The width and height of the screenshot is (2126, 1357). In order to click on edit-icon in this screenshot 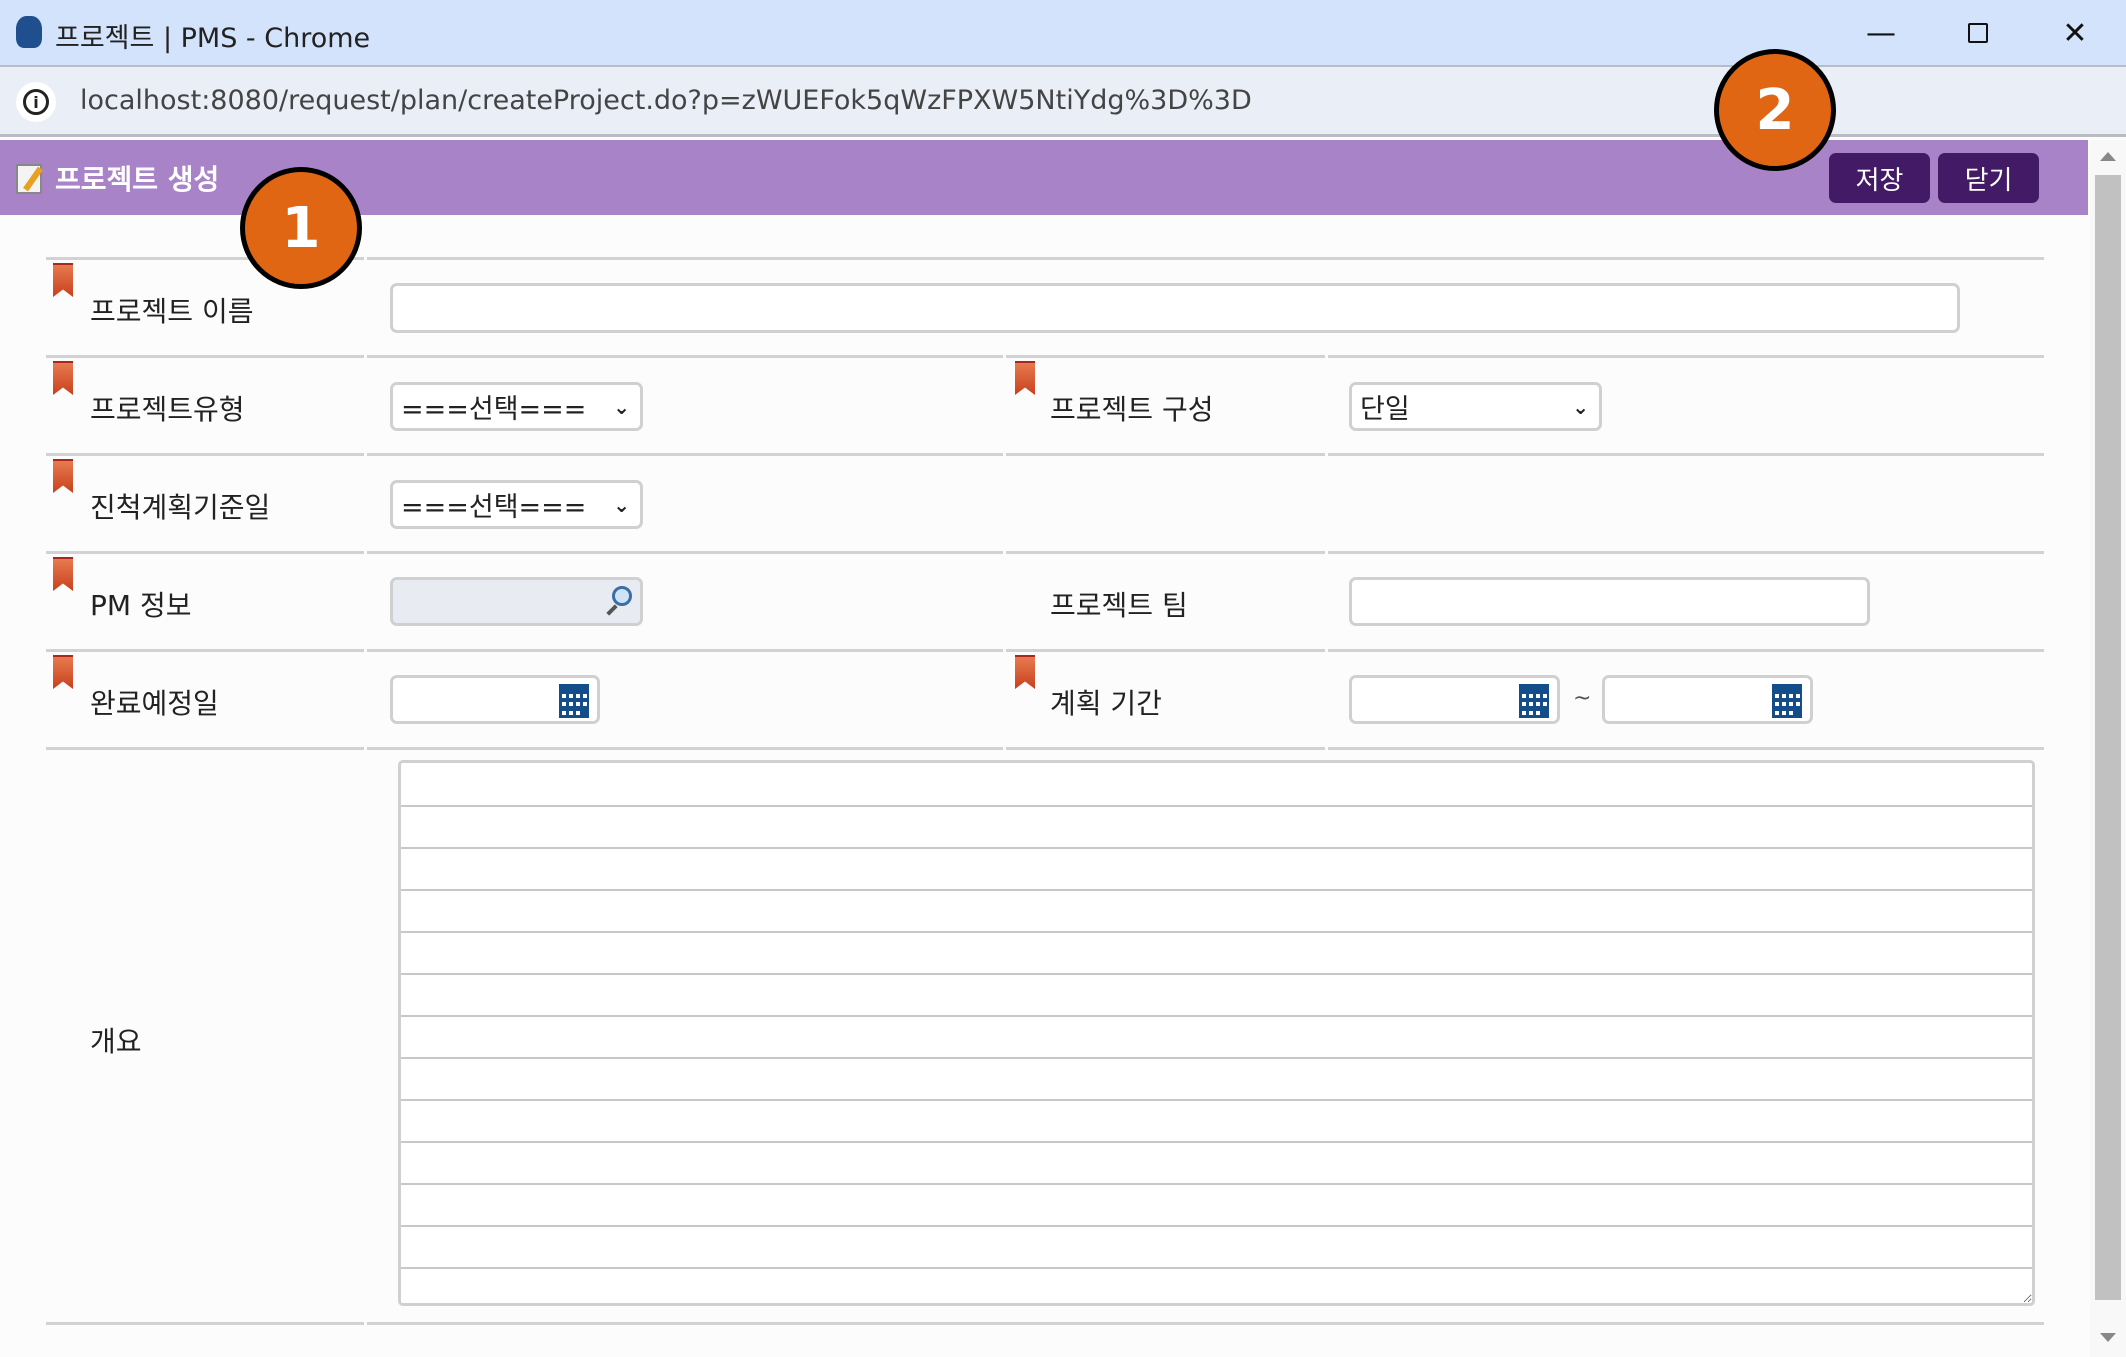, I will do `click(29, 179)`.